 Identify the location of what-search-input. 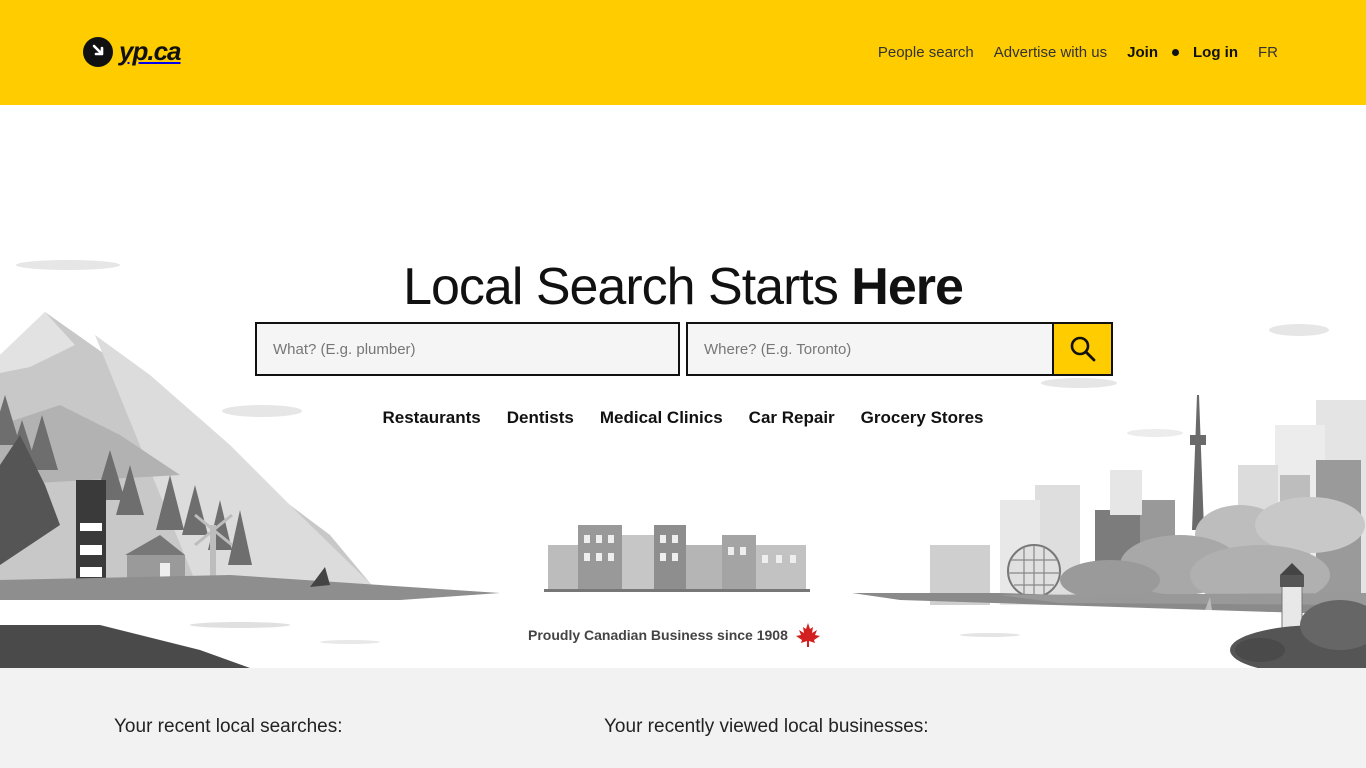
(467, 349).